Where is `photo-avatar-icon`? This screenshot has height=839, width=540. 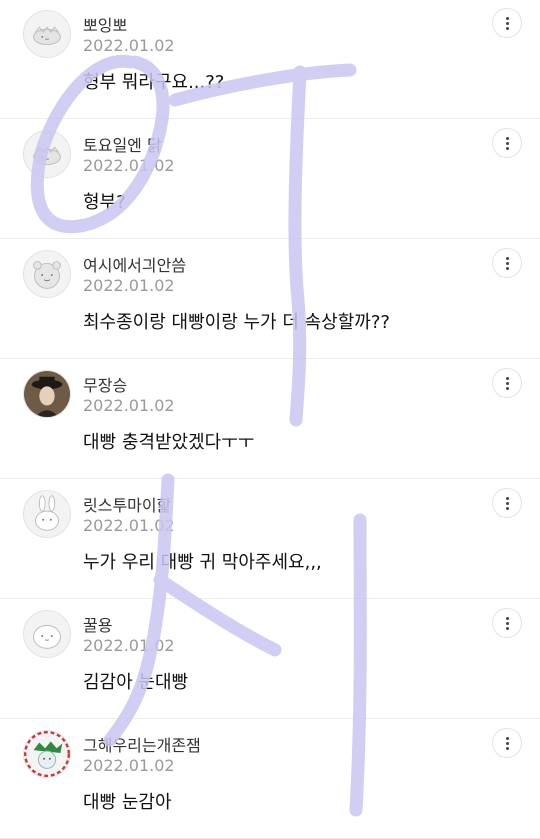
photo-avatar-icon is located at coordinates (47, 394).